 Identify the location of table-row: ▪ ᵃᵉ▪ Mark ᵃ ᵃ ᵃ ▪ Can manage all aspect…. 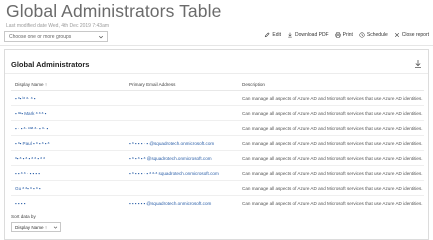
(216, 113).